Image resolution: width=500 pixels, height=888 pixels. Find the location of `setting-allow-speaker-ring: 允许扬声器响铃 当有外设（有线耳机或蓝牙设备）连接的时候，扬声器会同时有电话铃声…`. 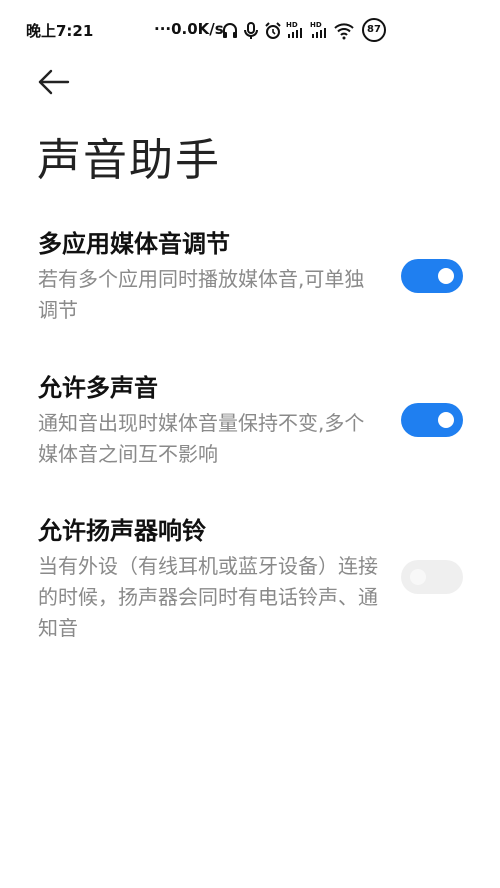

setting-allow-speaker-ring: 允许扬声器响铃 当有外设（有线耳机或蓝牙设备）连接的时候，扬声器会同时有电话铃声… is located at coordinates (258, 579).